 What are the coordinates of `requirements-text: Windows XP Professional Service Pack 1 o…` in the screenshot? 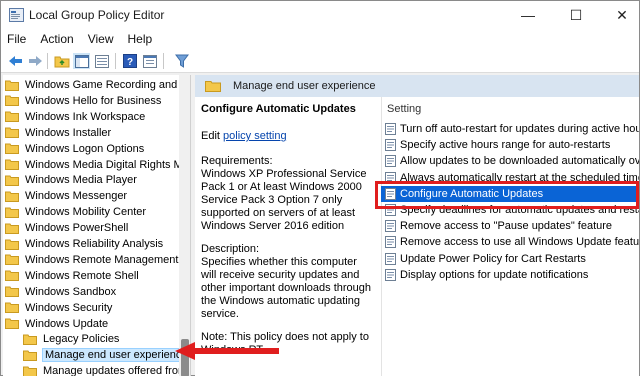 It's located at (284, 200).